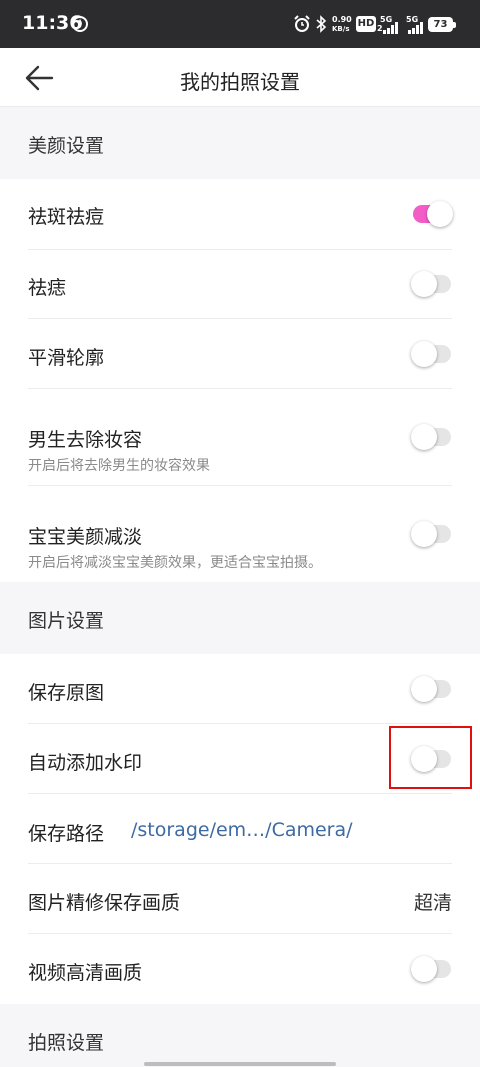  Describe the element at coordinates (175, 563) in the screenshot. I see `setting-description: 开启后将减淡宝宝美颜效果，更适合宝宝拍摄。` at that location.